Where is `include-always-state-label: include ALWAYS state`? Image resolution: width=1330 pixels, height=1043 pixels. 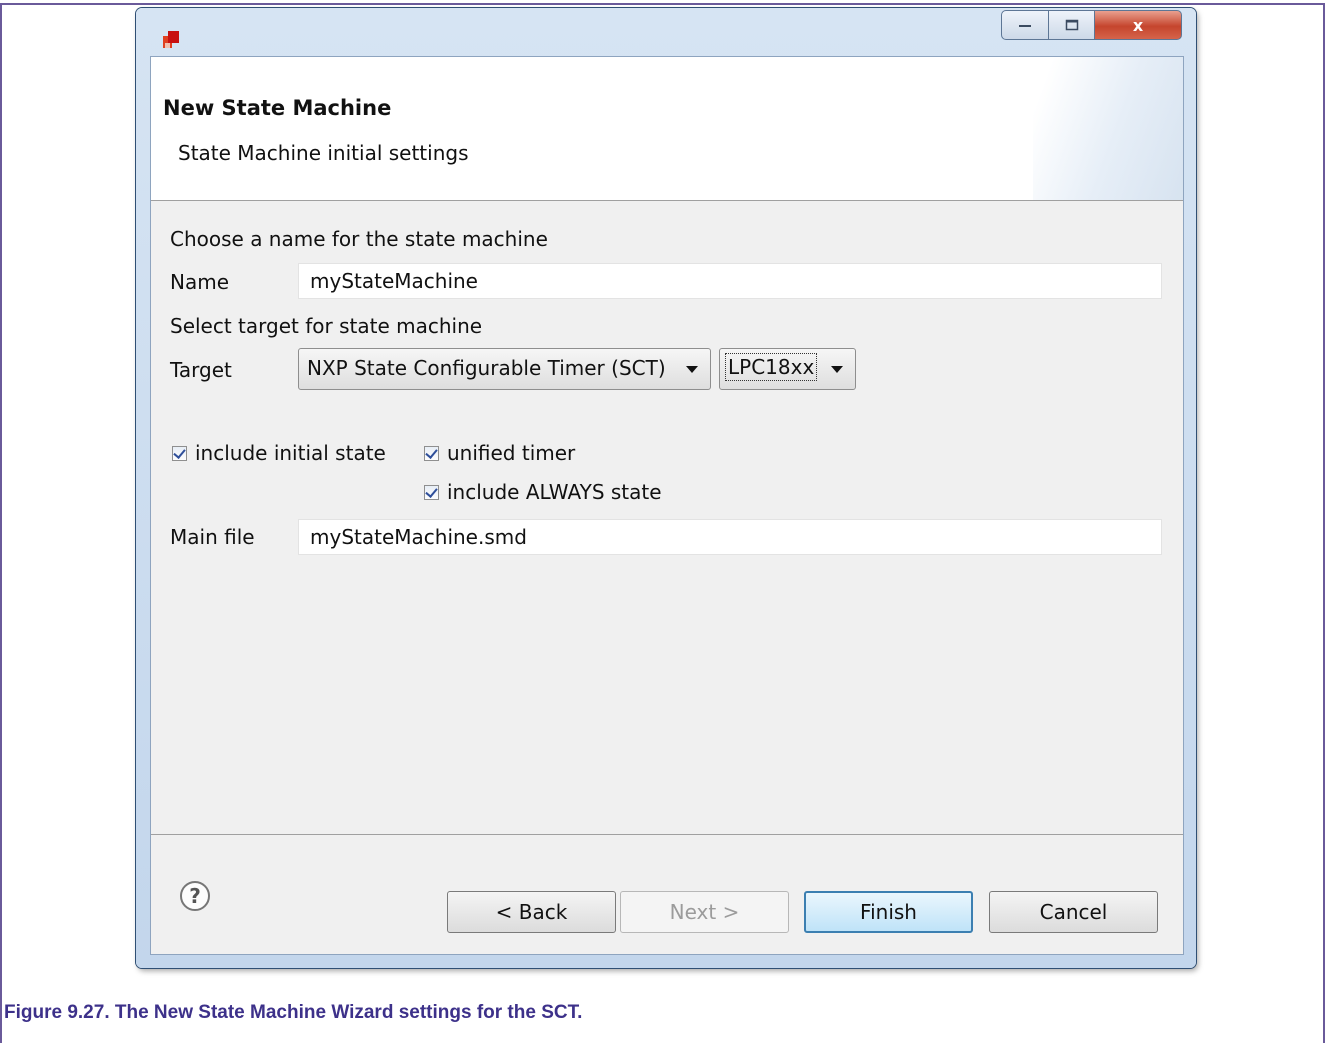 include-always-state-label: include ALWAYS state is located at coordinates (554, 492).